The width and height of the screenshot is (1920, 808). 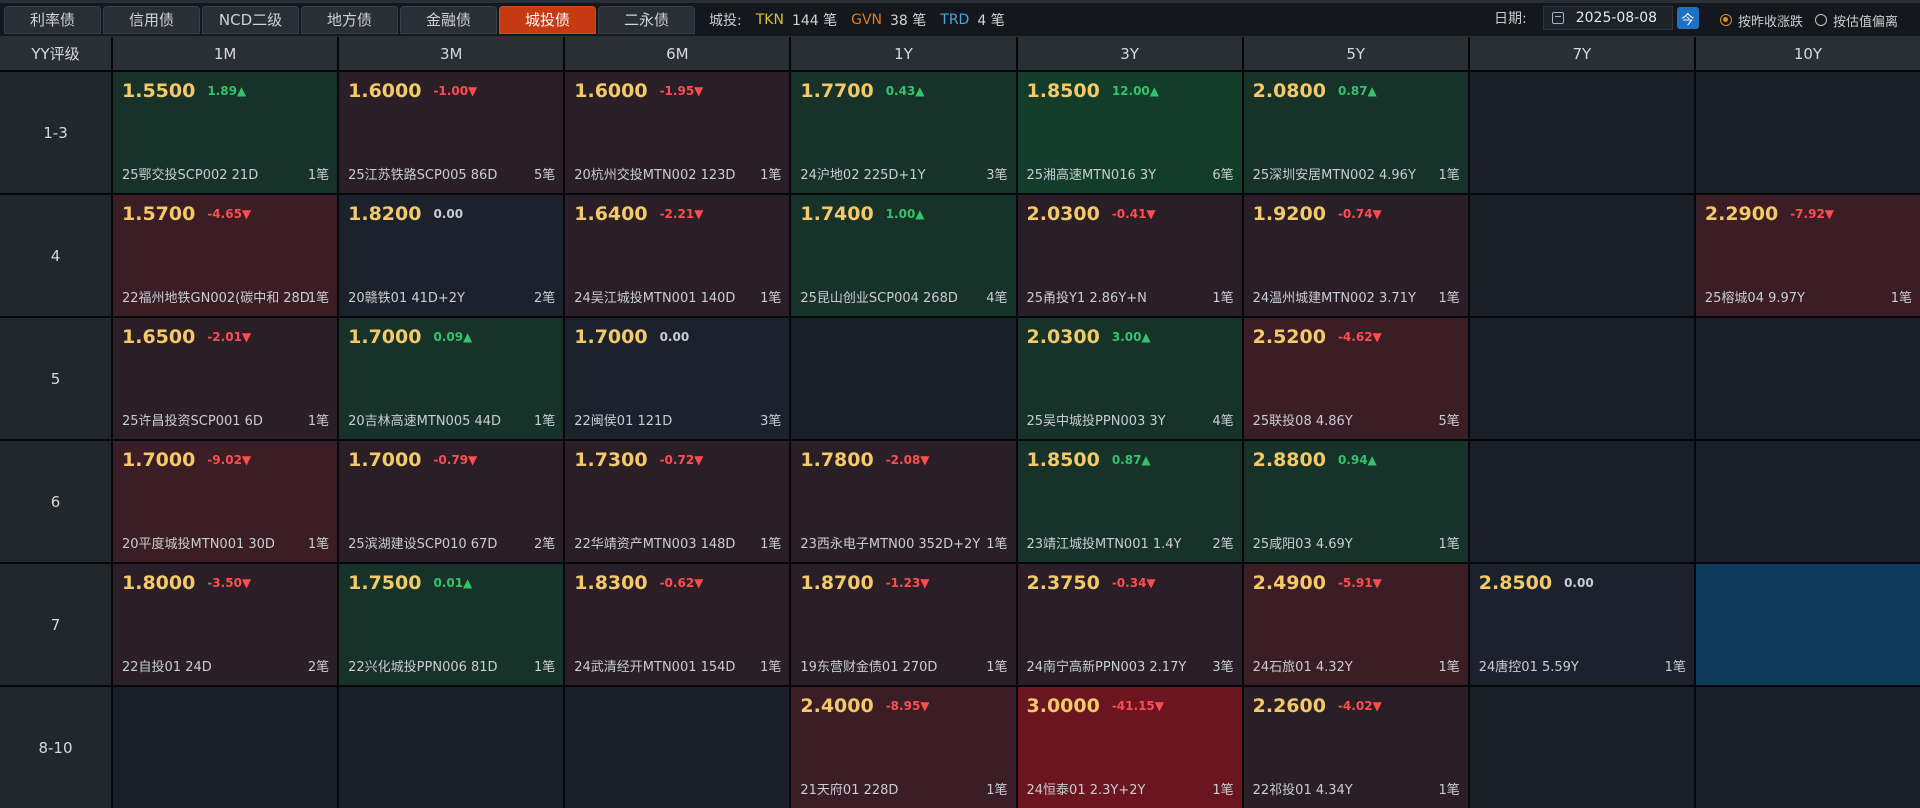 I want to click on tenor-header: 3M, so click(x=451, y=53).